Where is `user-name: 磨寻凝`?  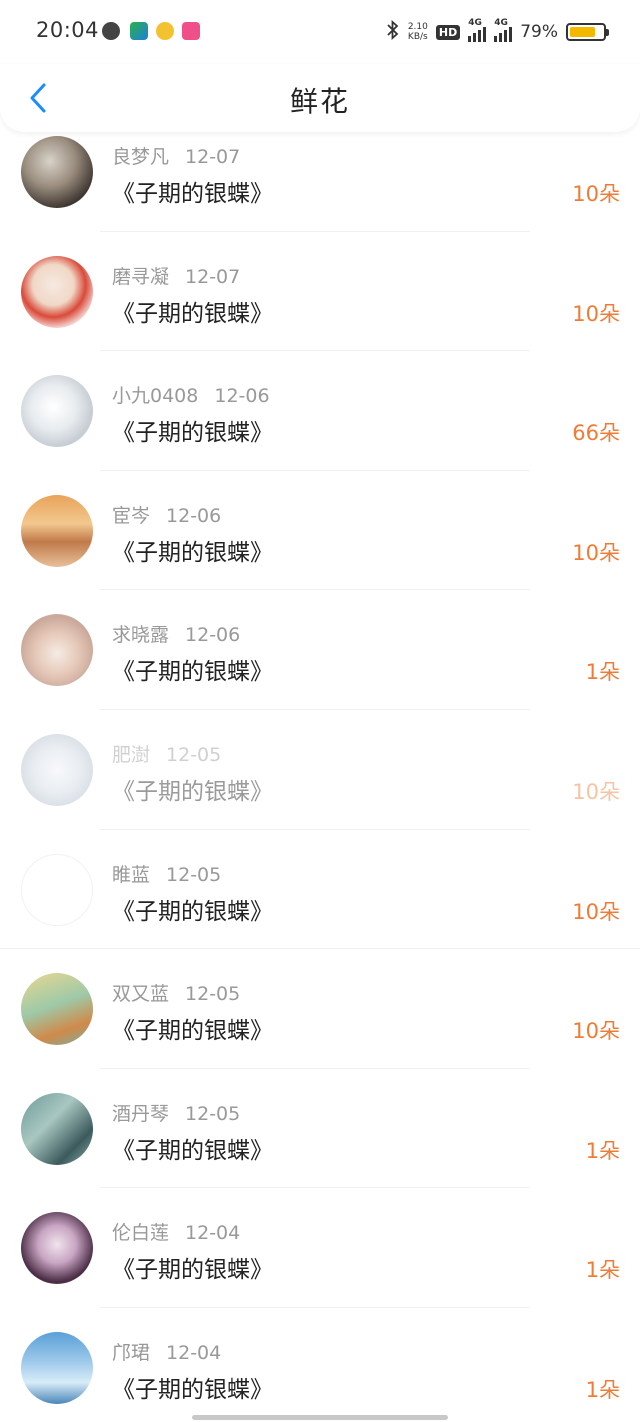
user-name: 磨寻凝 is located at coordinates (141, 276).